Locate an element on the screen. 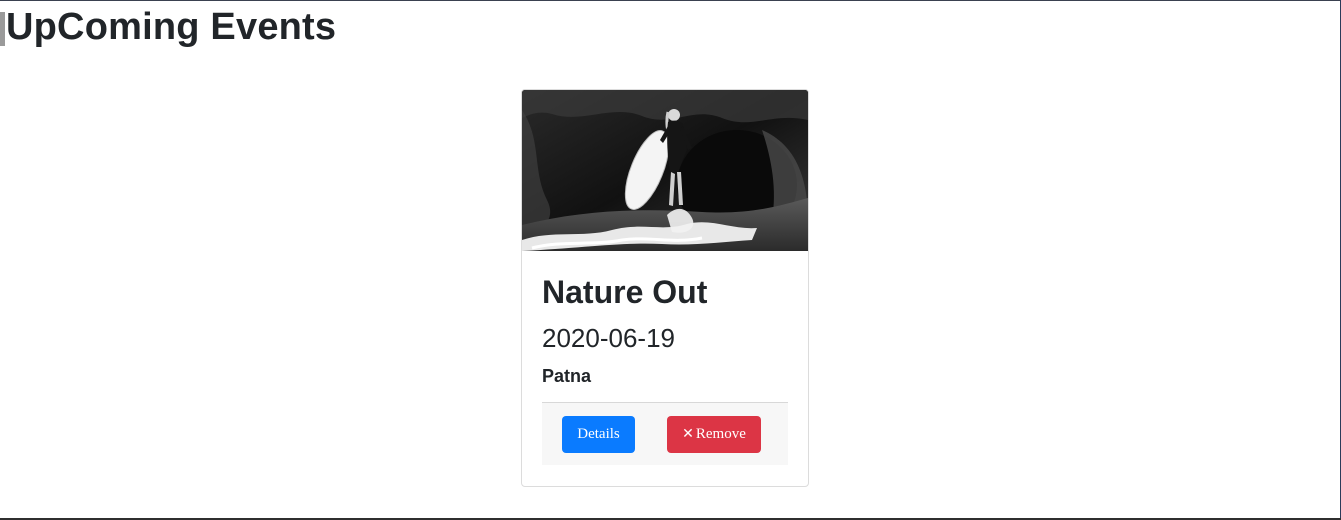  close-icon: ✕ is located at coordinates (688, 434).